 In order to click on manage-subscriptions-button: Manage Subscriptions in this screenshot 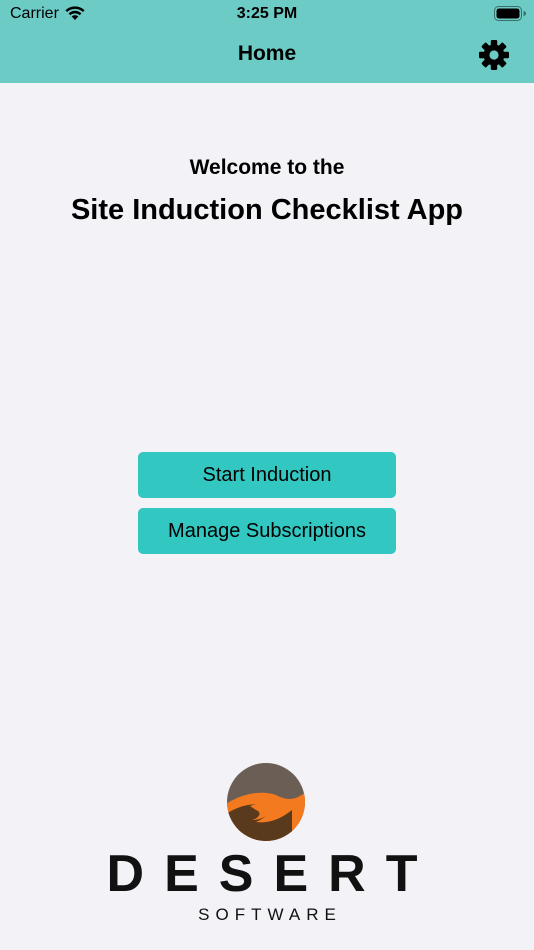, I will do `click(267, 531)`.